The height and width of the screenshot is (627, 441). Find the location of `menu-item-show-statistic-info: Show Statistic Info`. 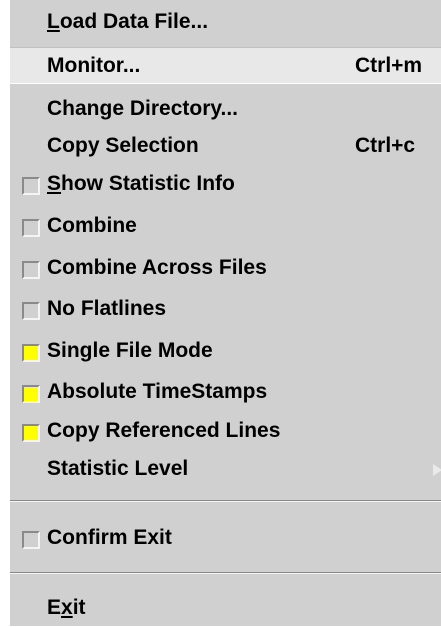

menu-item-show-statistic-info: Show Statistic Info is located at coordinates (225, 184).